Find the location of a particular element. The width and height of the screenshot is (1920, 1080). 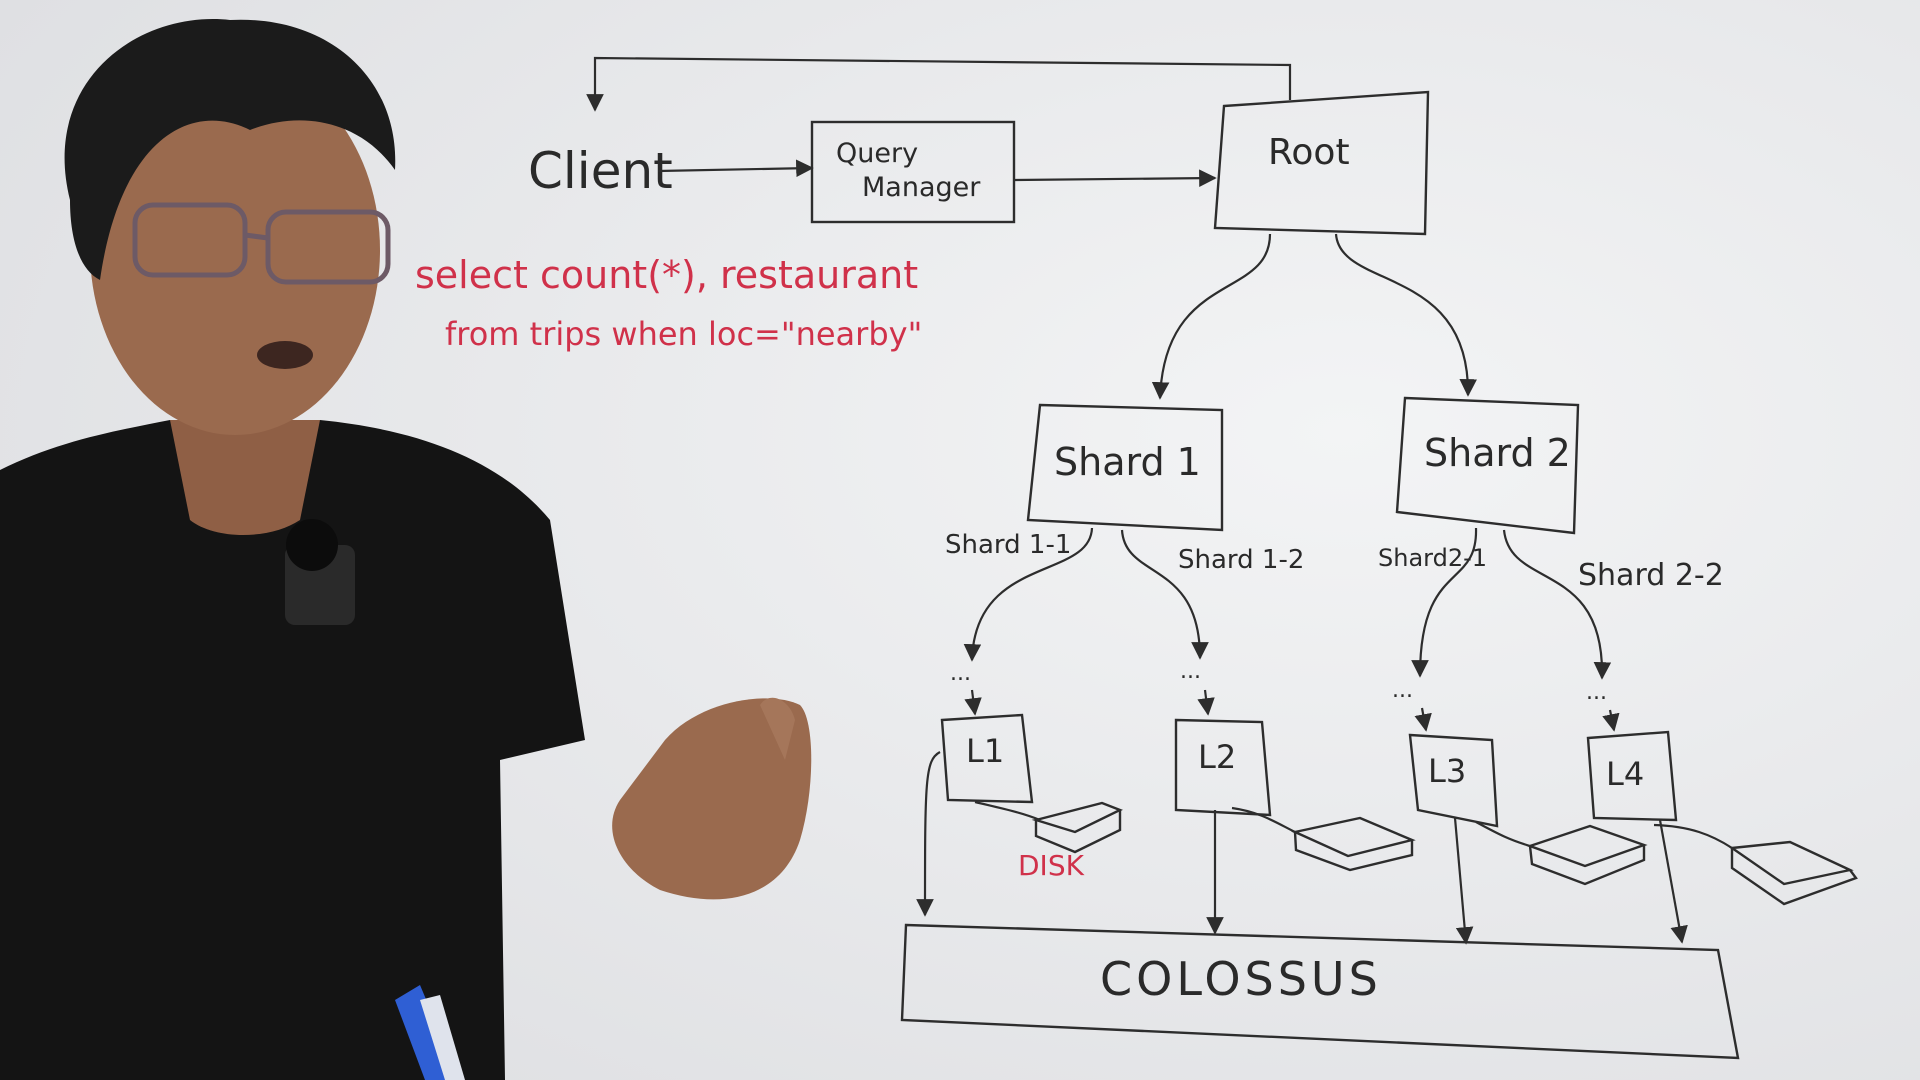

presenter-neck is located at coordinates (245, 477).